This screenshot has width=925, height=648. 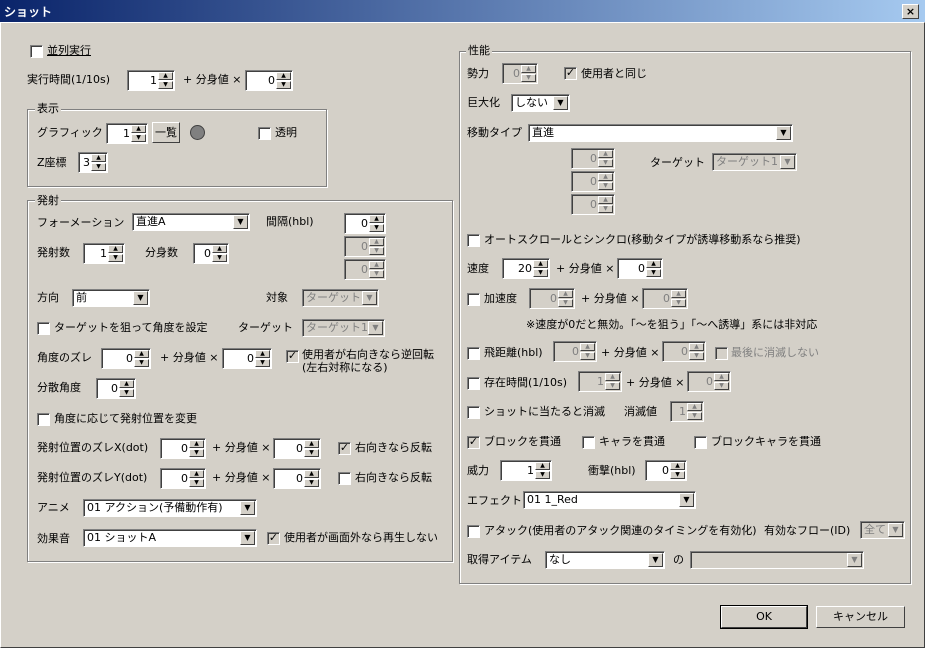 What do you see at coordinates (700, 442) in the screenshot?
I see `pierce-bchara-checkbox` at bounding box center [700, 442].